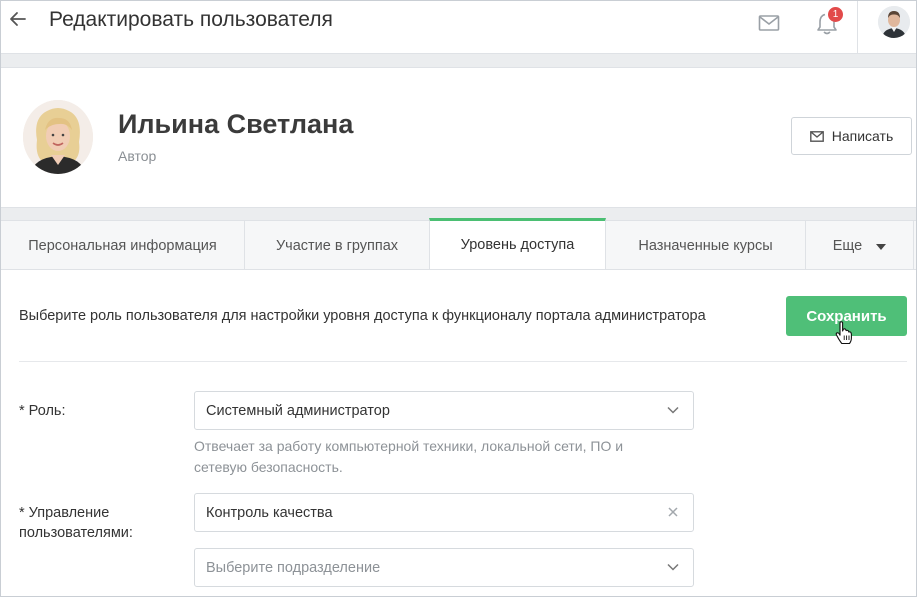 The image size is (917, 597). I want to click on notification-badge: 1, so click(835, 14).